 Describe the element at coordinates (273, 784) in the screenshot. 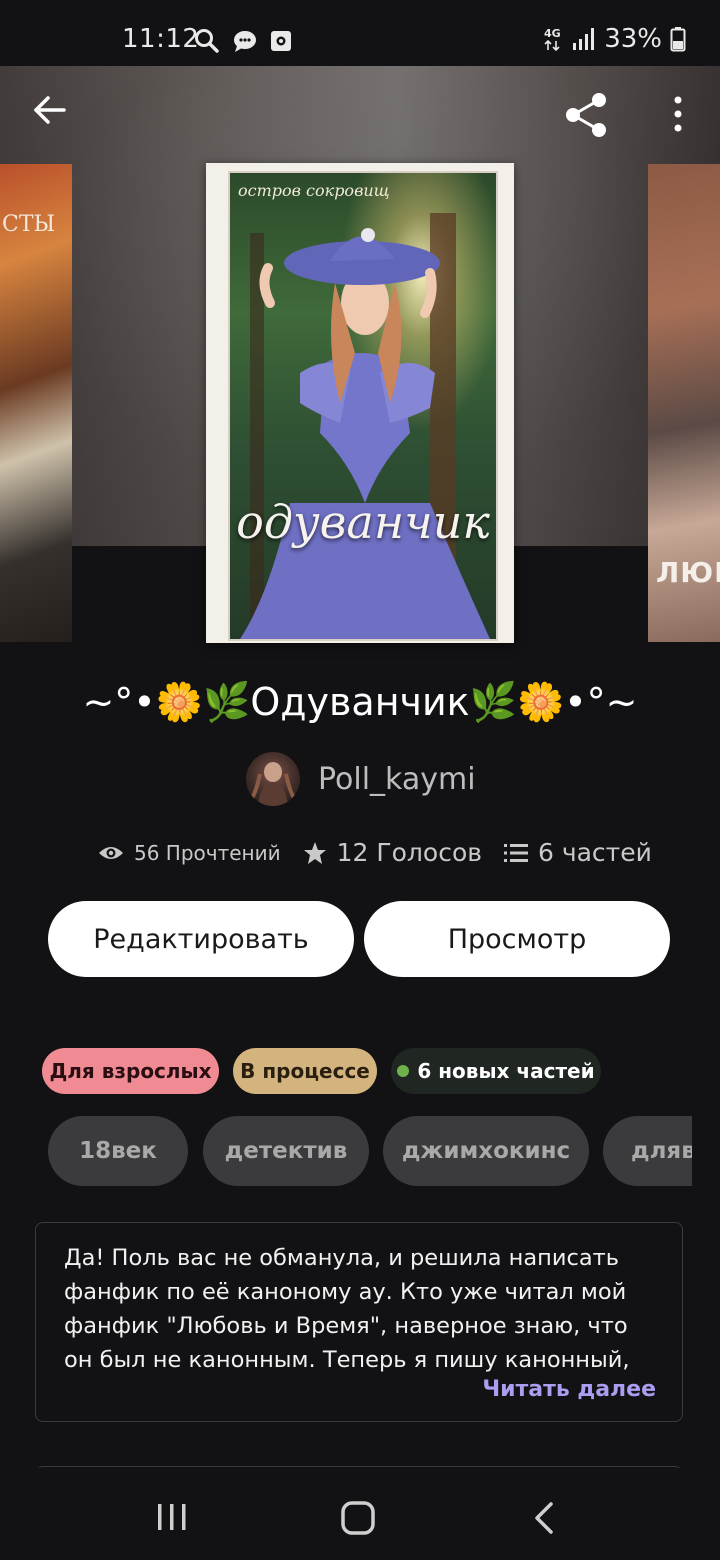

I see `avatar-figure` at that location.